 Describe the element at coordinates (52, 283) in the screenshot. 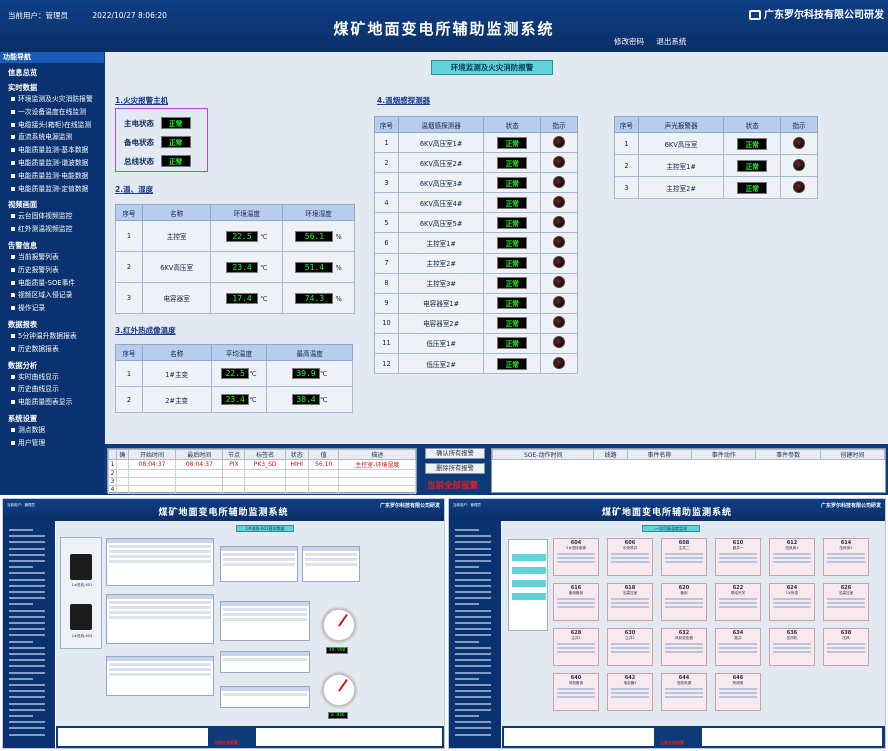

I see `sidebar-item: 电能质量-SOE事件` at that location.